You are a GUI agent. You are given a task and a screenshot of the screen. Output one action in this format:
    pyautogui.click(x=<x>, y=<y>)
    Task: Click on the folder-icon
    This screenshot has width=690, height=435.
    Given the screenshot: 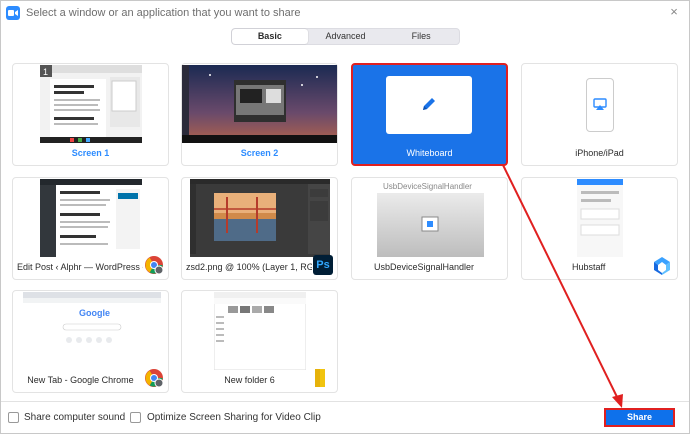 What is the action you would take?
    pyautogui.click(x=321, y=378)
    